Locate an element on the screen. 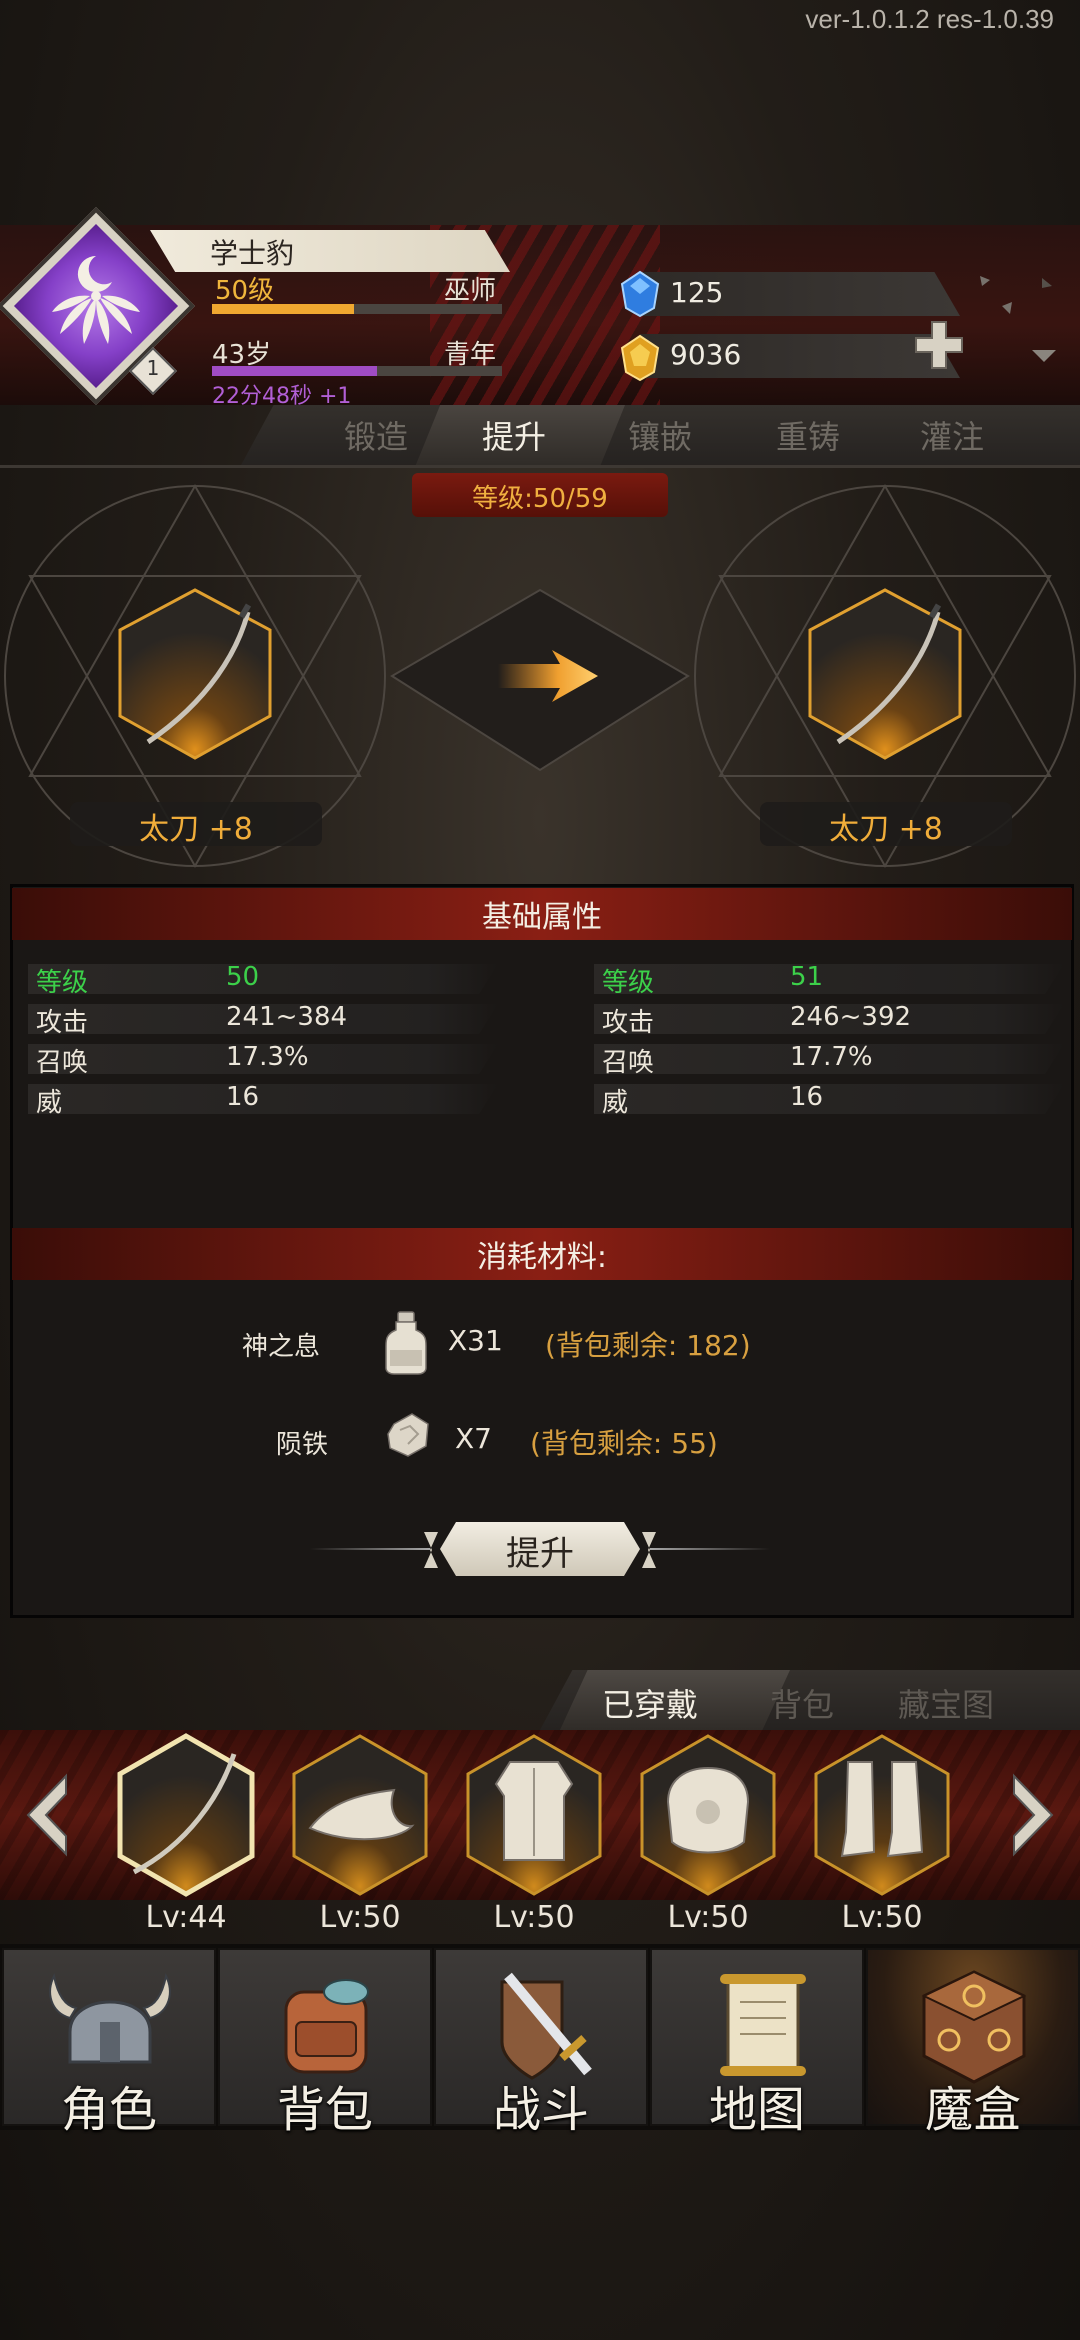  tab-treasure-map: 藏宝图 is located at coordinates (946, 1703).